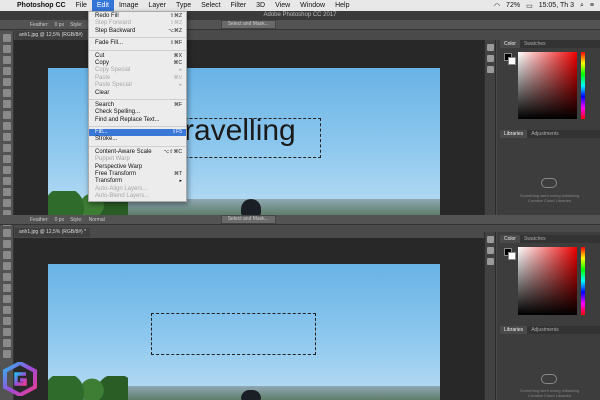 Image resolution: width=600 pixels, height=400 pixels. Describe the element at coordinates (556, 5) in the screenshot. I see `clock-text: 15:05, Th 3` at that location.